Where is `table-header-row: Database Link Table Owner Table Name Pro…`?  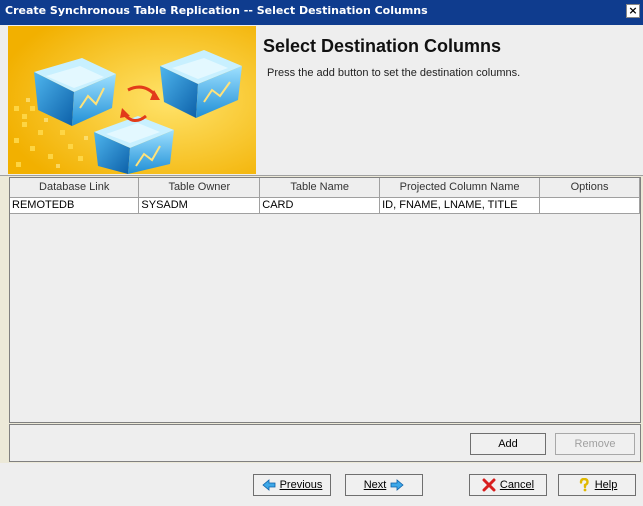
table-header-row: Database Link Table Owner Table Name Pro… is located at coordinates (325, 188).